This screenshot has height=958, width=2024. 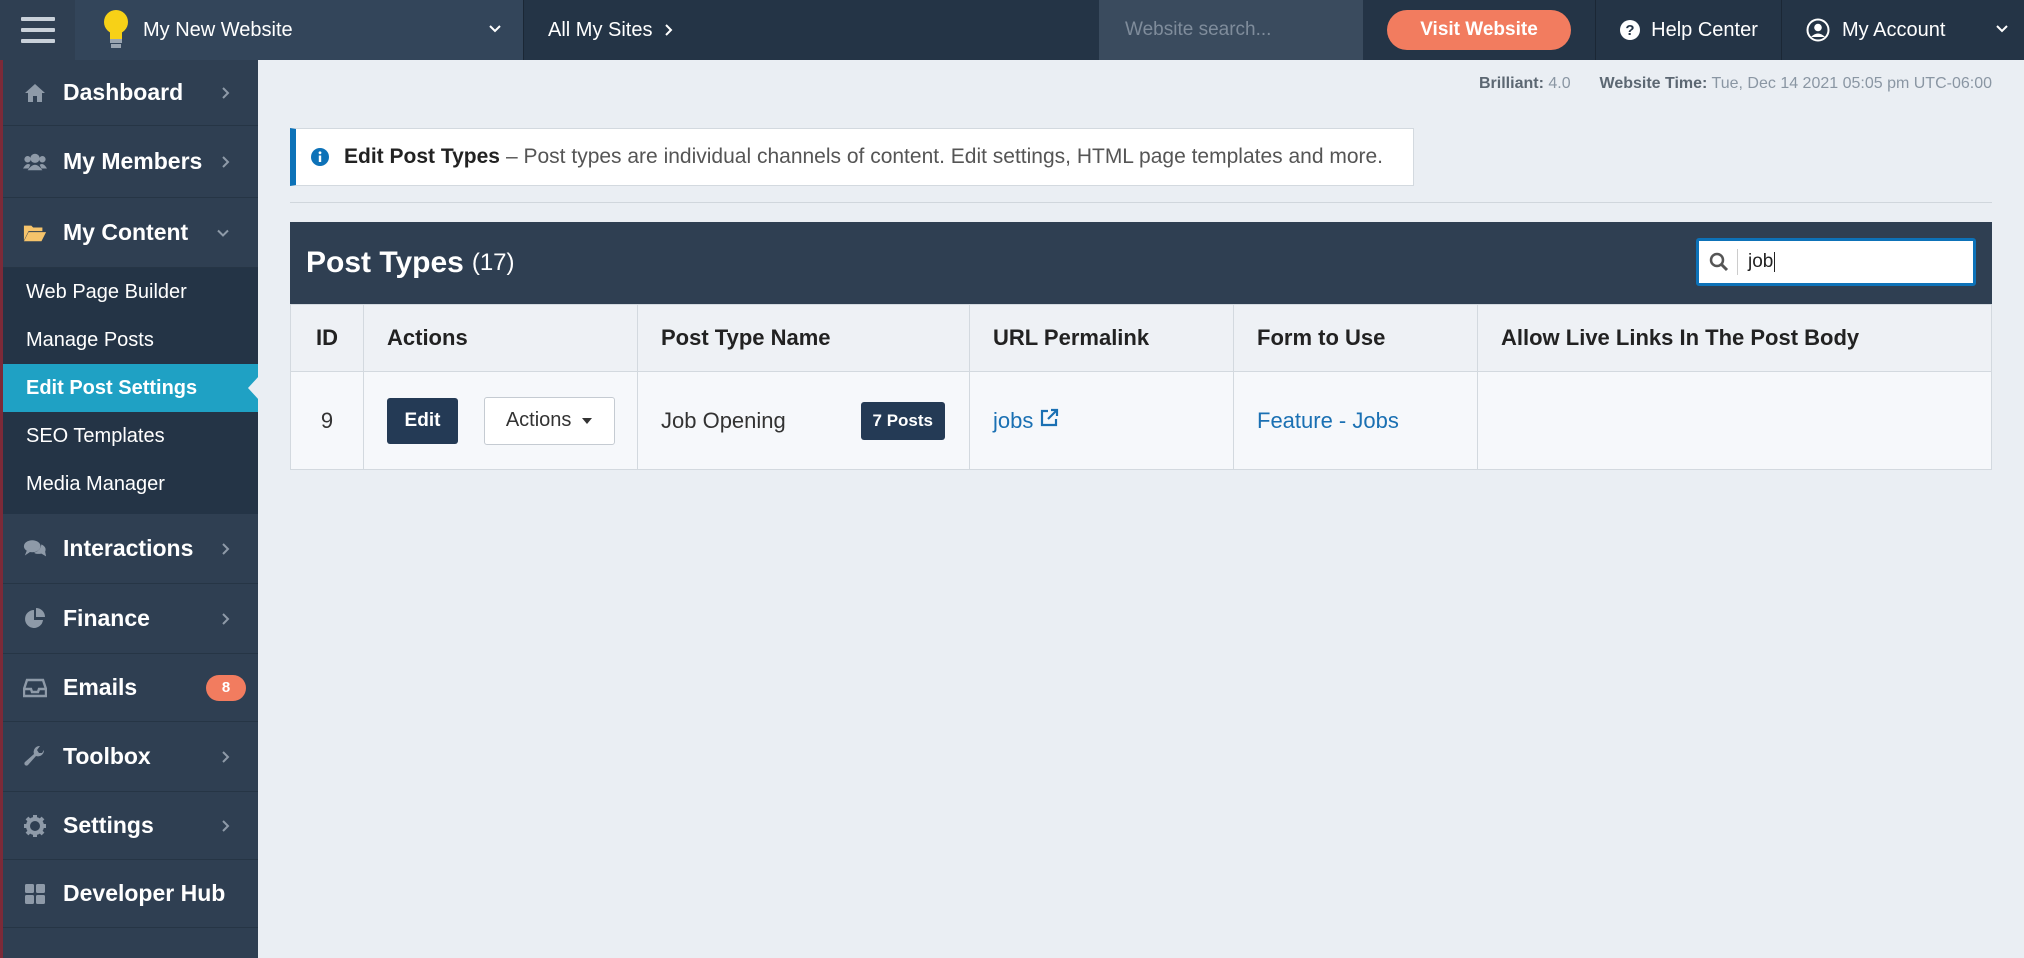 I want to click on home-icon, so click(x=35, y=93).